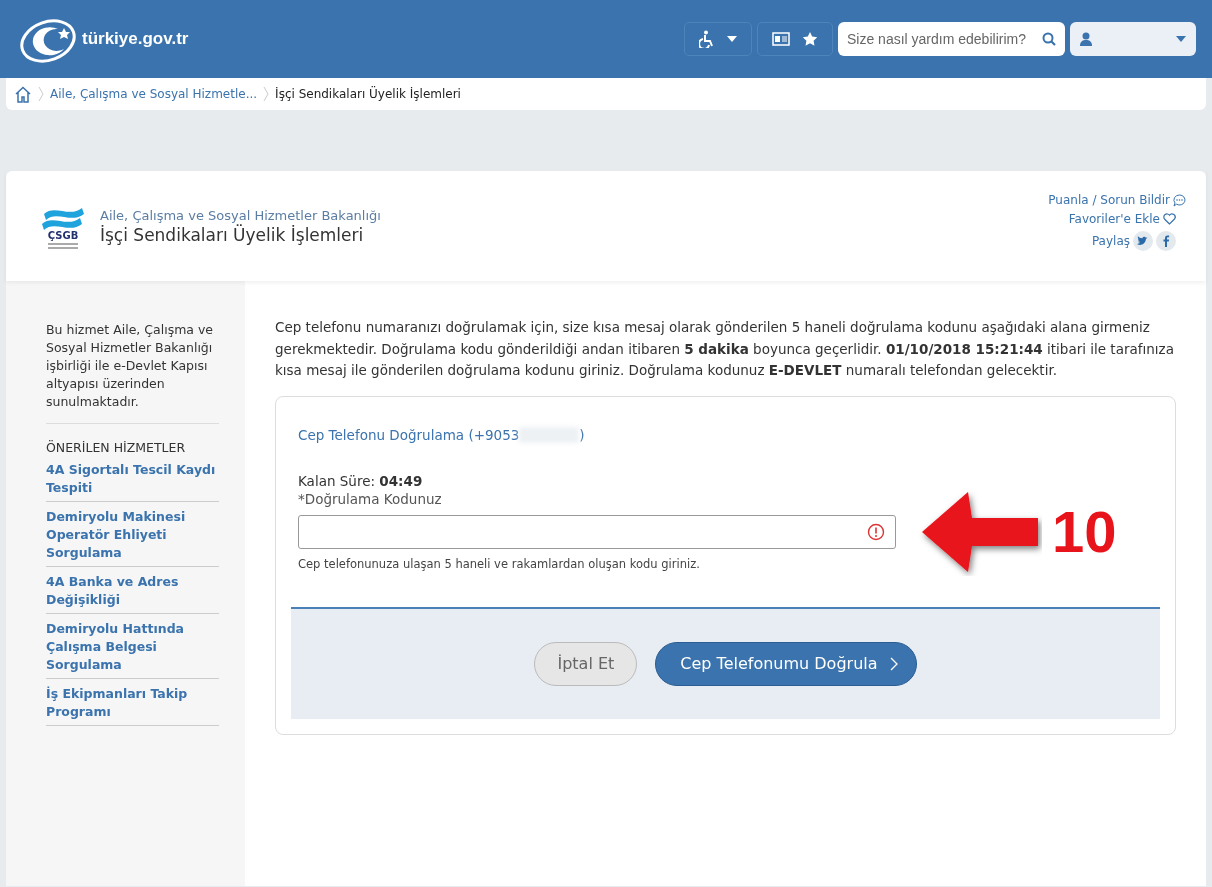 This screenshot has width=1212, height=887. I want to click on ministry-name: Aile, Çalışma ve Sosyal Hizmetler Bakanlığı, so click(241, 215).